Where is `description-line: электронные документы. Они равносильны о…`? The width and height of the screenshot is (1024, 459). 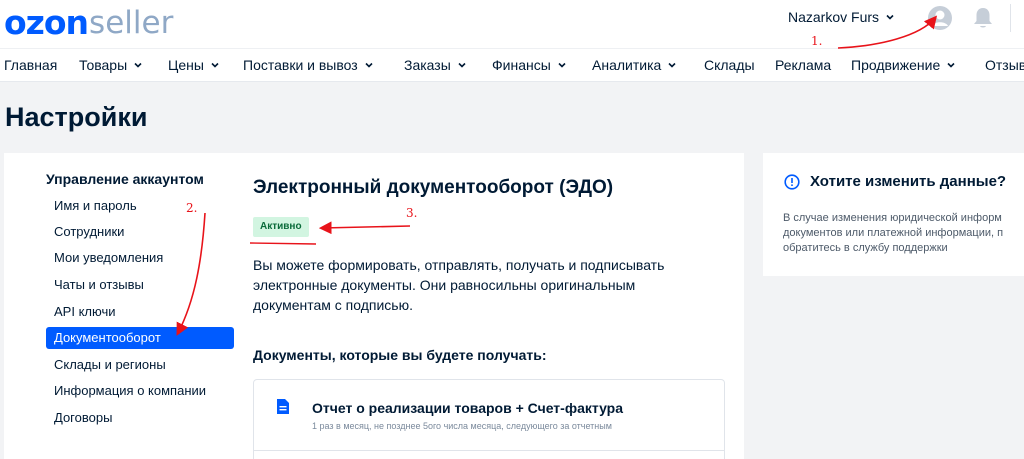 description-line: электронные документы. Они равносильны о… is located at coordinates (444, 285).